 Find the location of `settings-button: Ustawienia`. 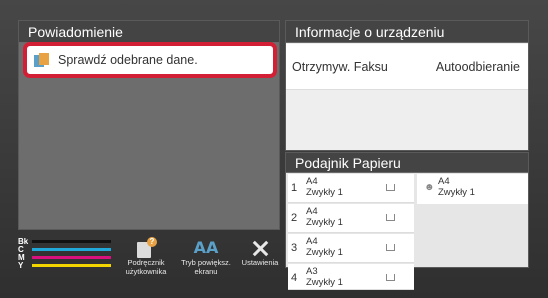

settings-button: Ustawienia is located at coordinates (260, 255).